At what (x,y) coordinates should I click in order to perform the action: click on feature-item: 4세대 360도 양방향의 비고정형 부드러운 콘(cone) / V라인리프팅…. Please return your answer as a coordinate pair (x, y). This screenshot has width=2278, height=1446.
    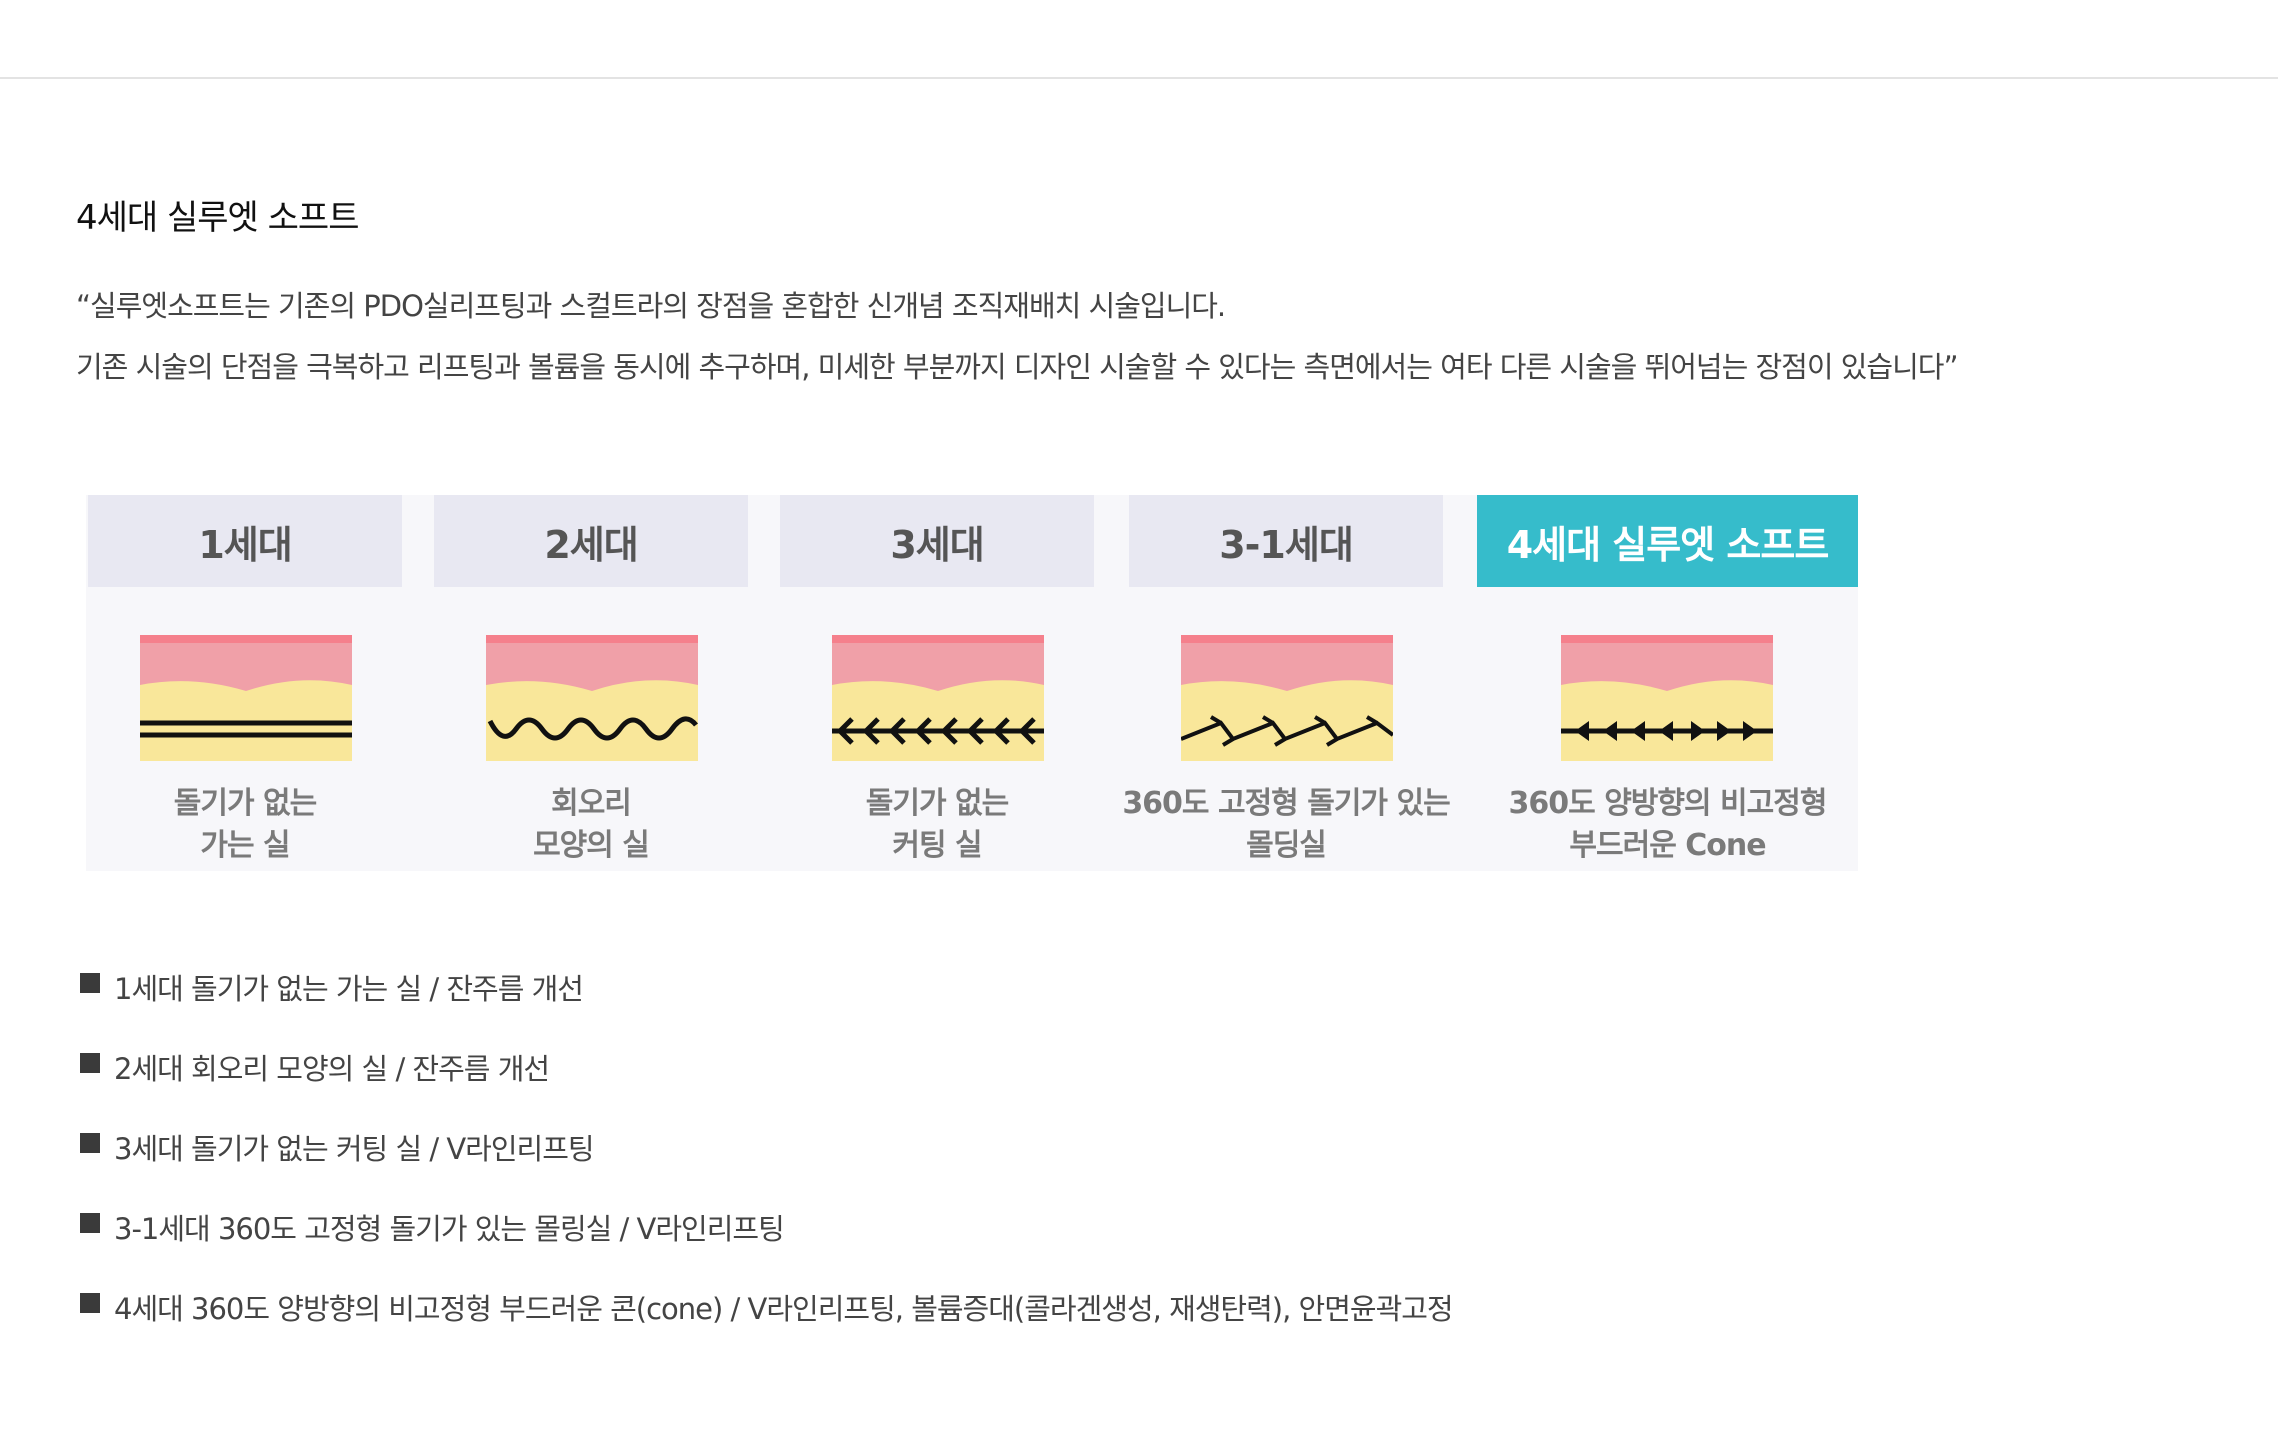
    Looking at the image, I should click on (765, 1326).